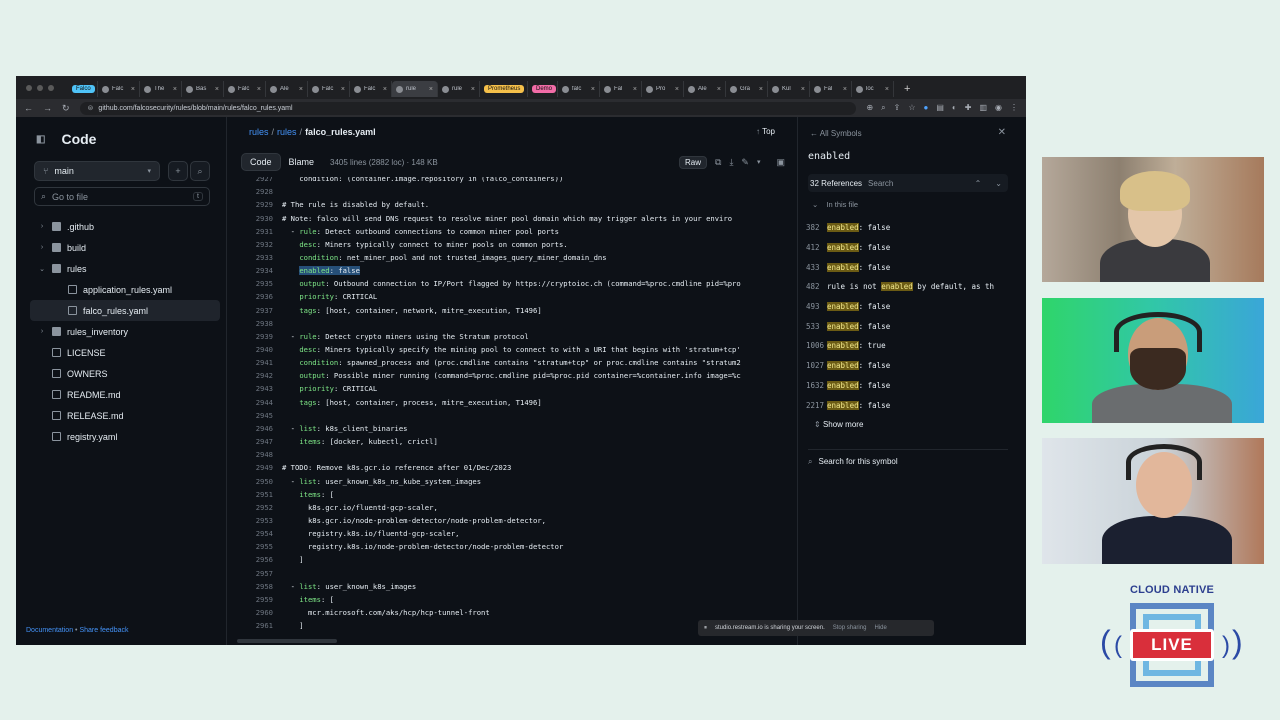 The image size is (1280, 720). What do you see at coordinates (125, 394) in the screenshot?
I see `tree-item: README.md` at bounding box center [125, 394].